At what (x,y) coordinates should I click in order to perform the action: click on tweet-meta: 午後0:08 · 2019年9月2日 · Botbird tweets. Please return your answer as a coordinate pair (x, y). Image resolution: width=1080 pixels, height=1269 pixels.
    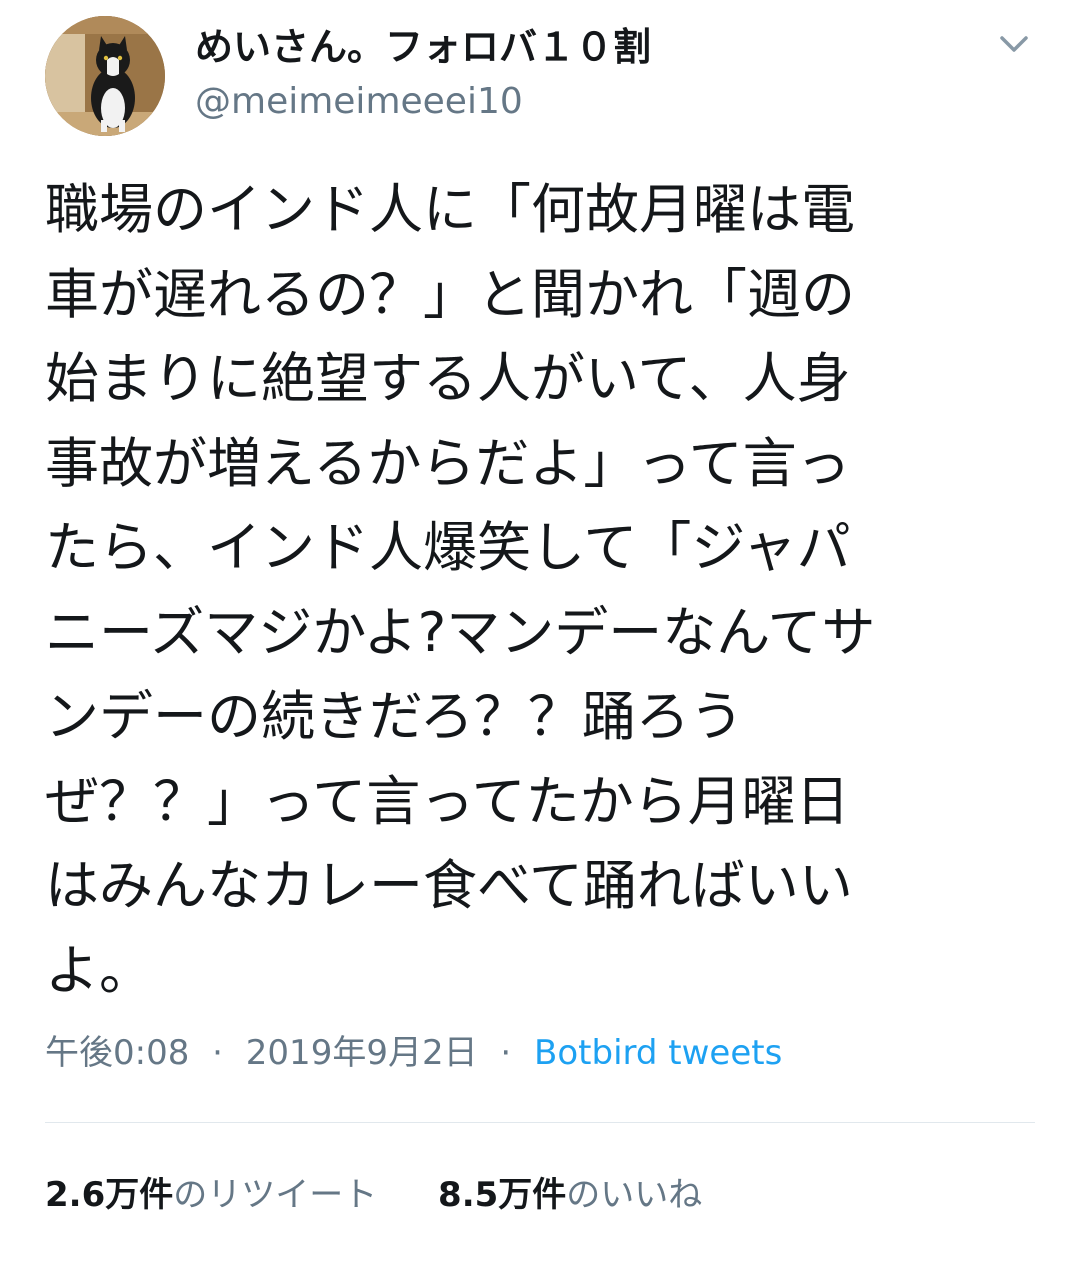
    Looking at the image, I should click on (413, 1053).